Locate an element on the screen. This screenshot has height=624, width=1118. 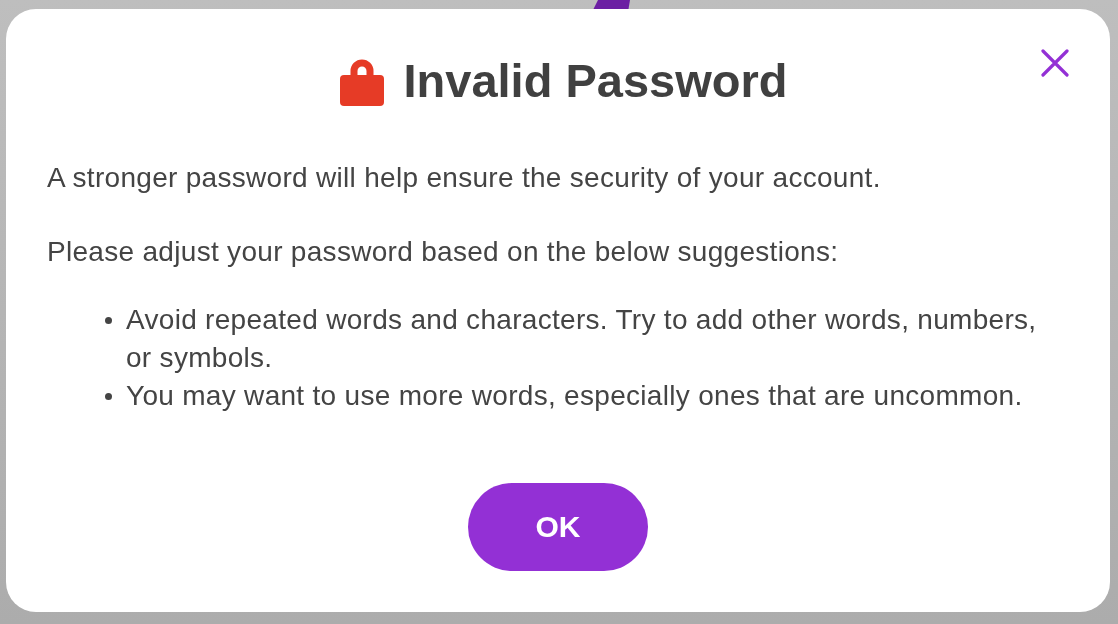
suggestion-text: You may want to use more words, especially ones that are uncommon. is located at coordinates (574, 396).